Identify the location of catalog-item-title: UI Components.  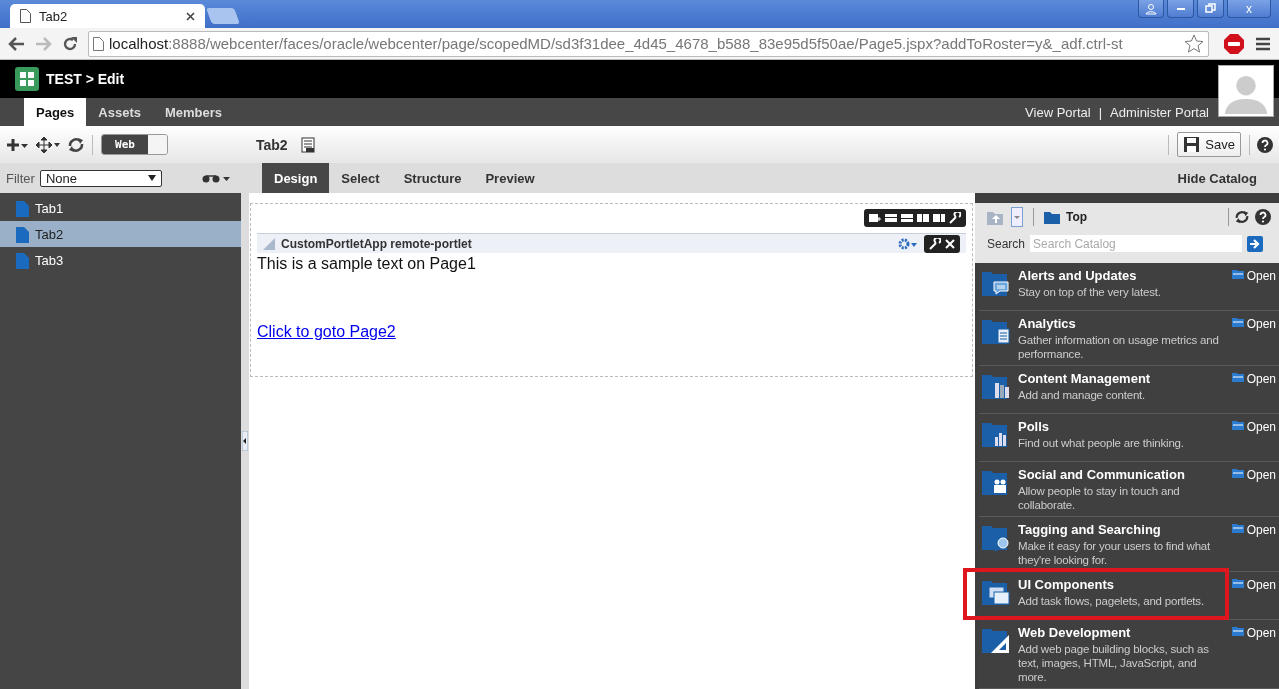
(1119, 584).